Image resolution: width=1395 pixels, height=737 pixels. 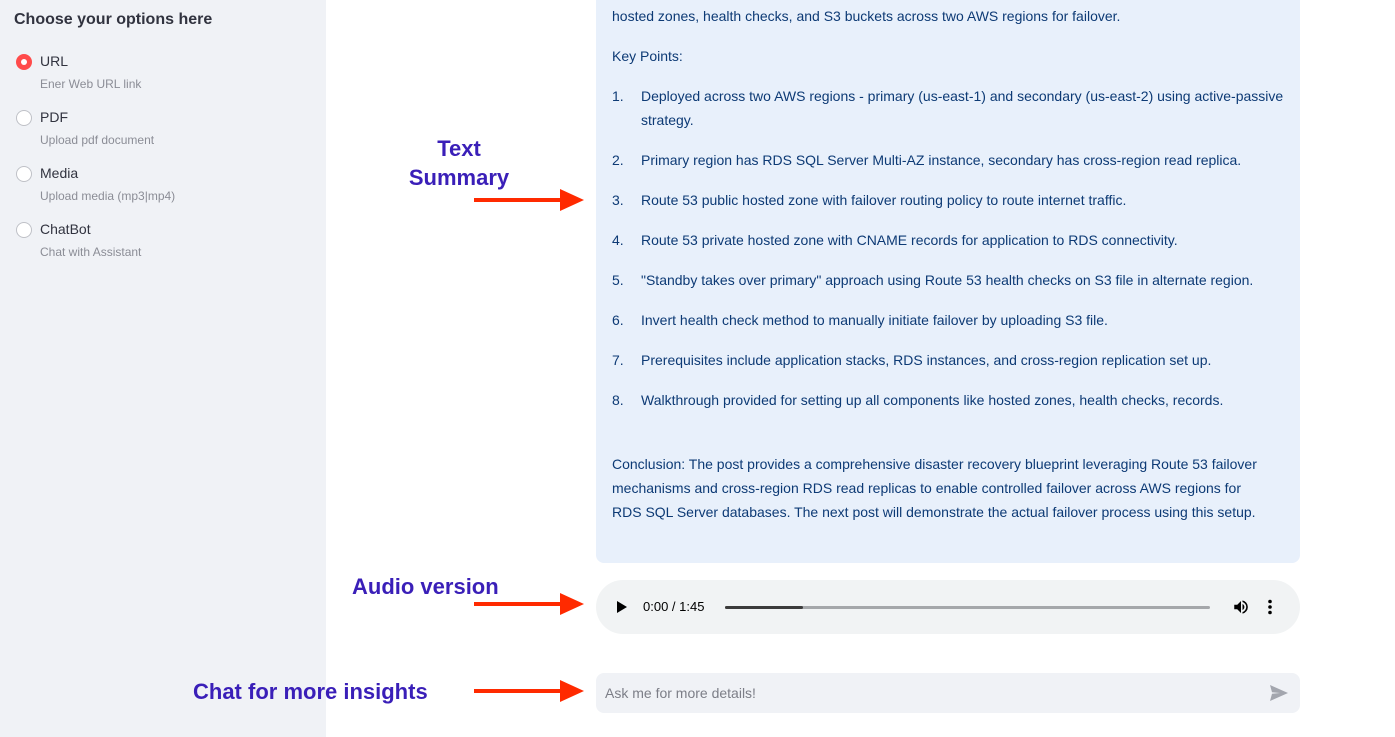 What do you see at coordinates (97, 140) in the screenshot?
I see `option-caption: Upload pdf document` at bounding box center [97, 140].